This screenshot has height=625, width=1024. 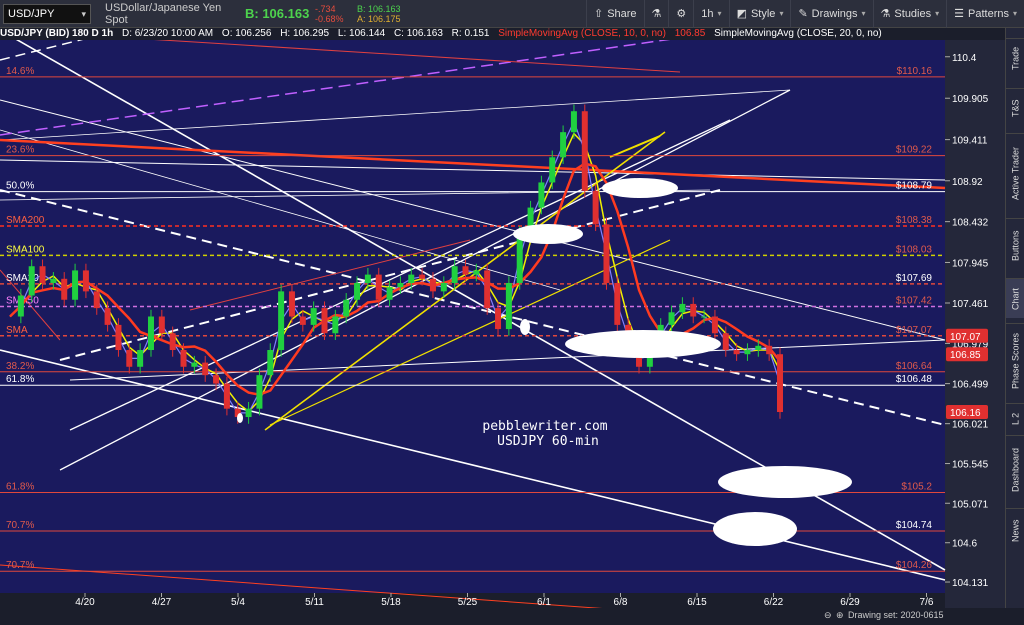 I want to click on fib-price-label: $107.69, so click(x=914, y=278).